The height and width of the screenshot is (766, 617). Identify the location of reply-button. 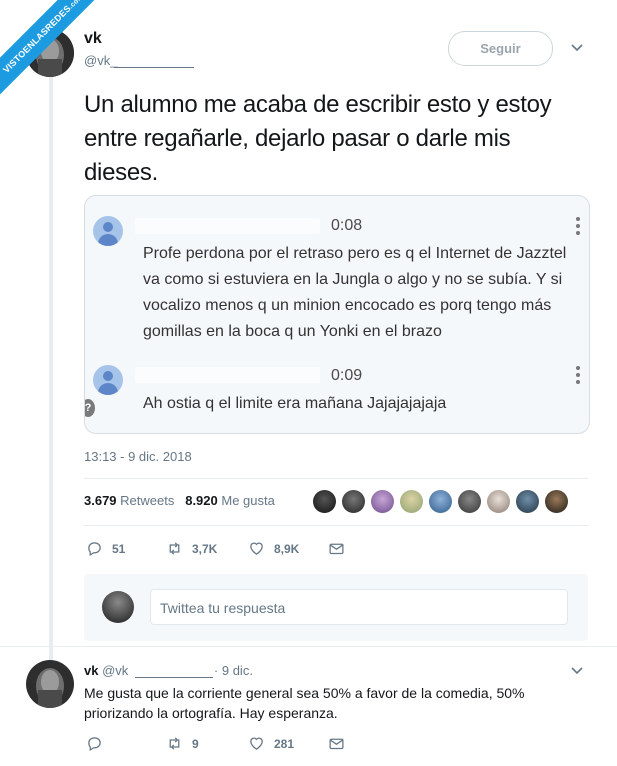
(99, 743).